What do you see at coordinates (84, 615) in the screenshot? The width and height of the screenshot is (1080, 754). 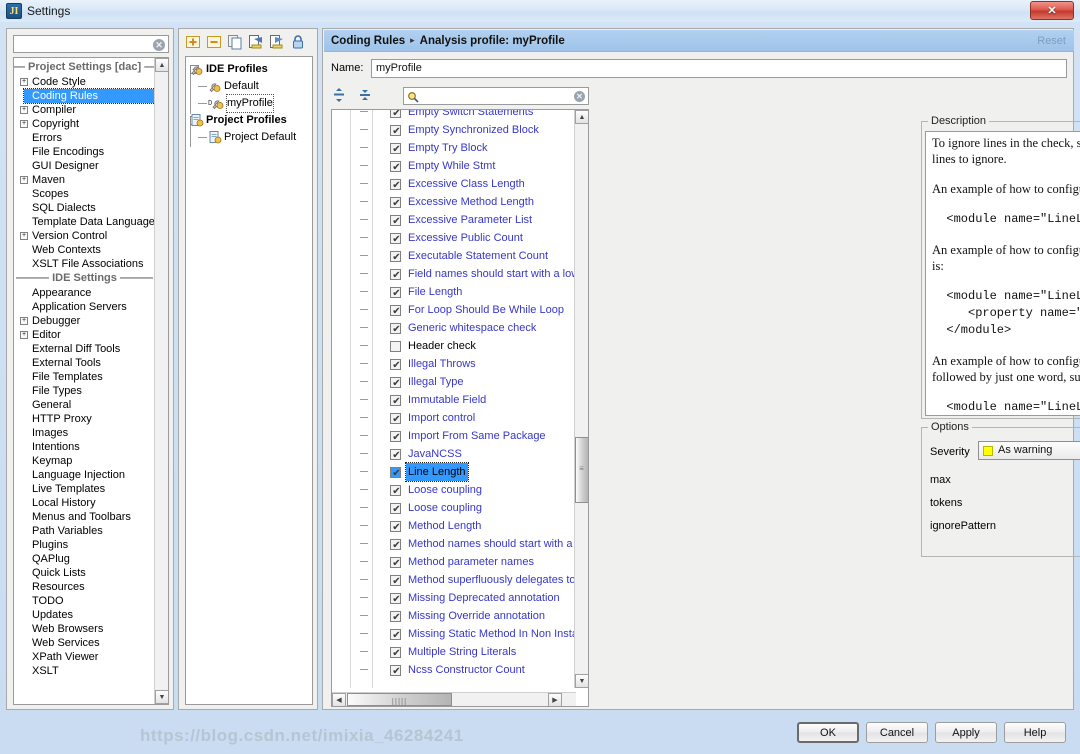 I see `sidebar-item-updates: Updates` at bounding box center [84, 615].